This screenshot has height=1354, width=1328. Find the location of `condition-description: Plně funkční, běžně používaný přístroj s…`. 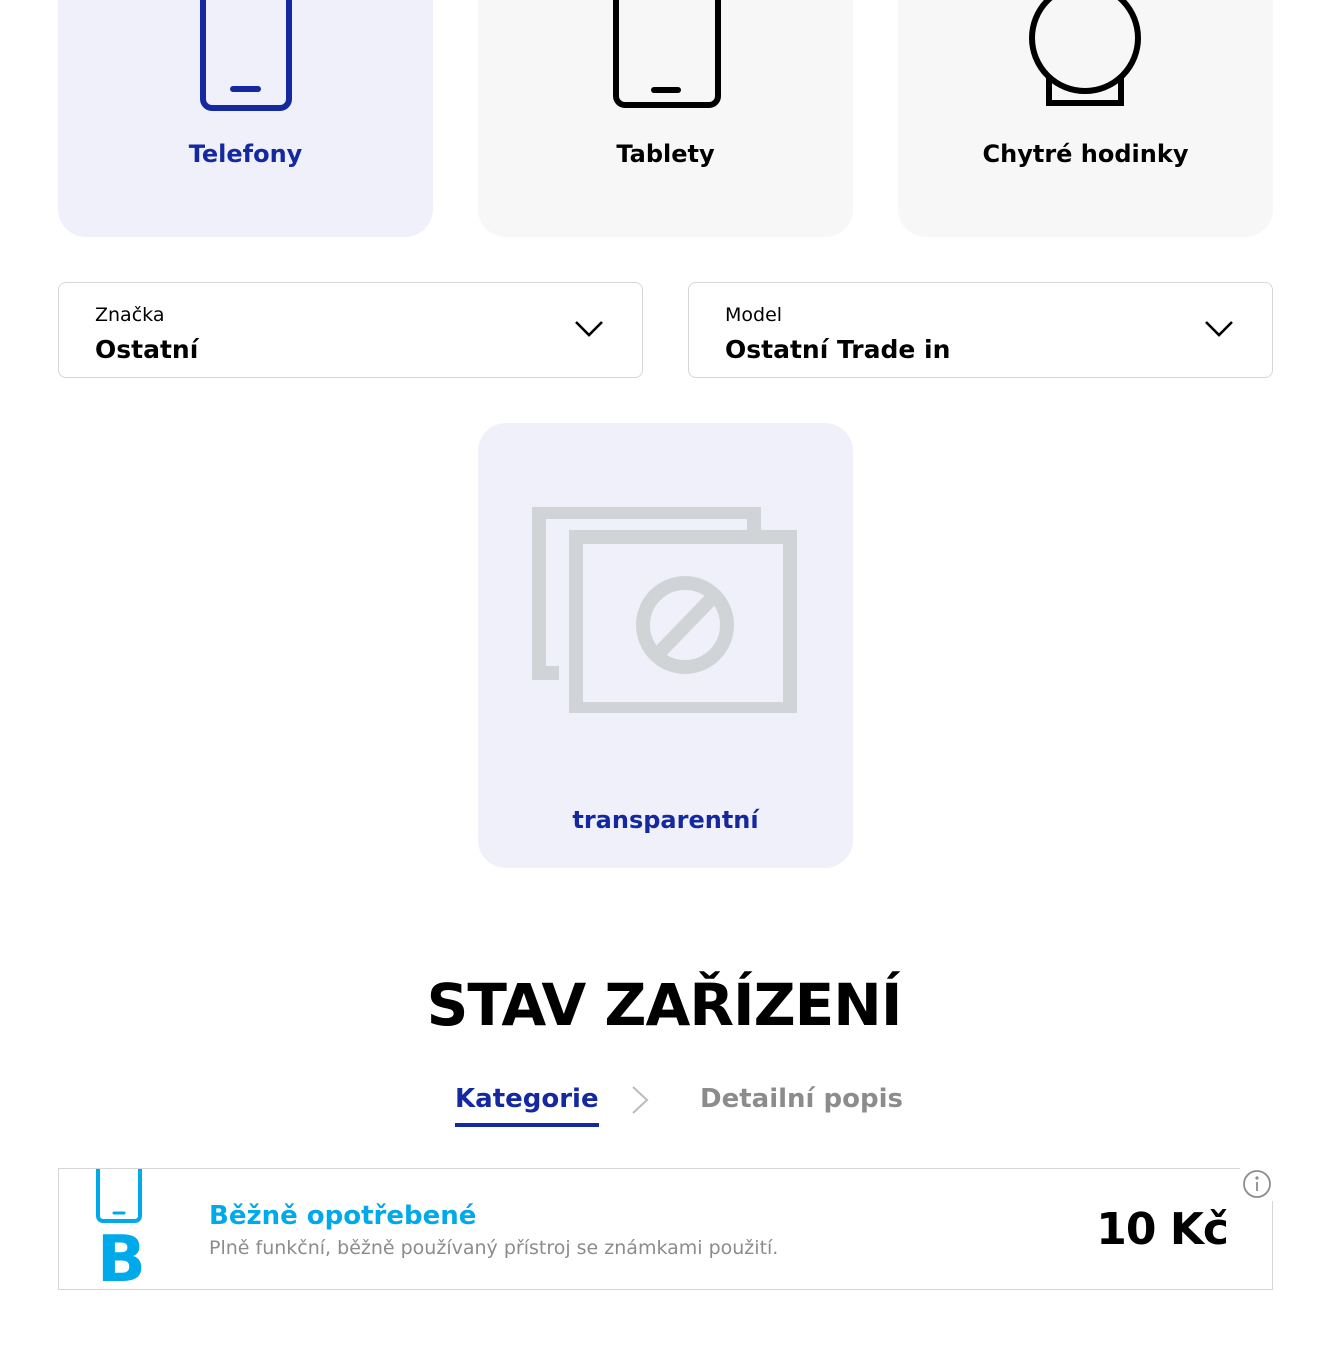

condition-description: Plně funkční, běžně používaný přístroj s… is located at coordinates (494, 1248).